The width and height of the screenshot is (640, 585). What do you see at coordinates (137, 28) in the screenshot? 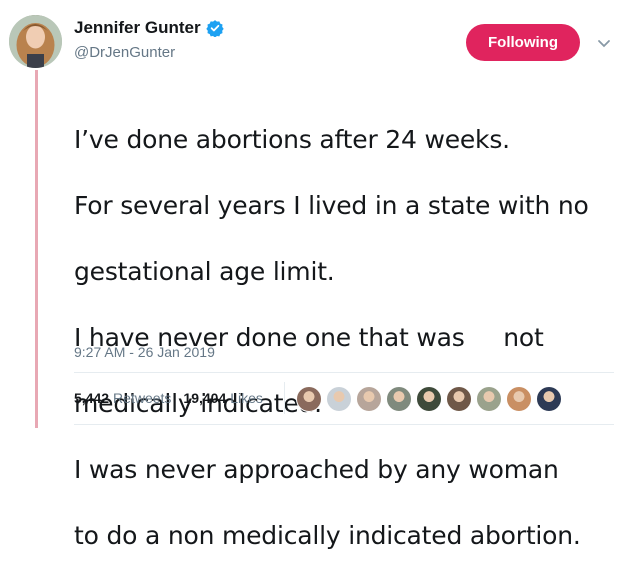
I see `author-display-name: Jennifer Gunter` at bounding box center [137, 28].